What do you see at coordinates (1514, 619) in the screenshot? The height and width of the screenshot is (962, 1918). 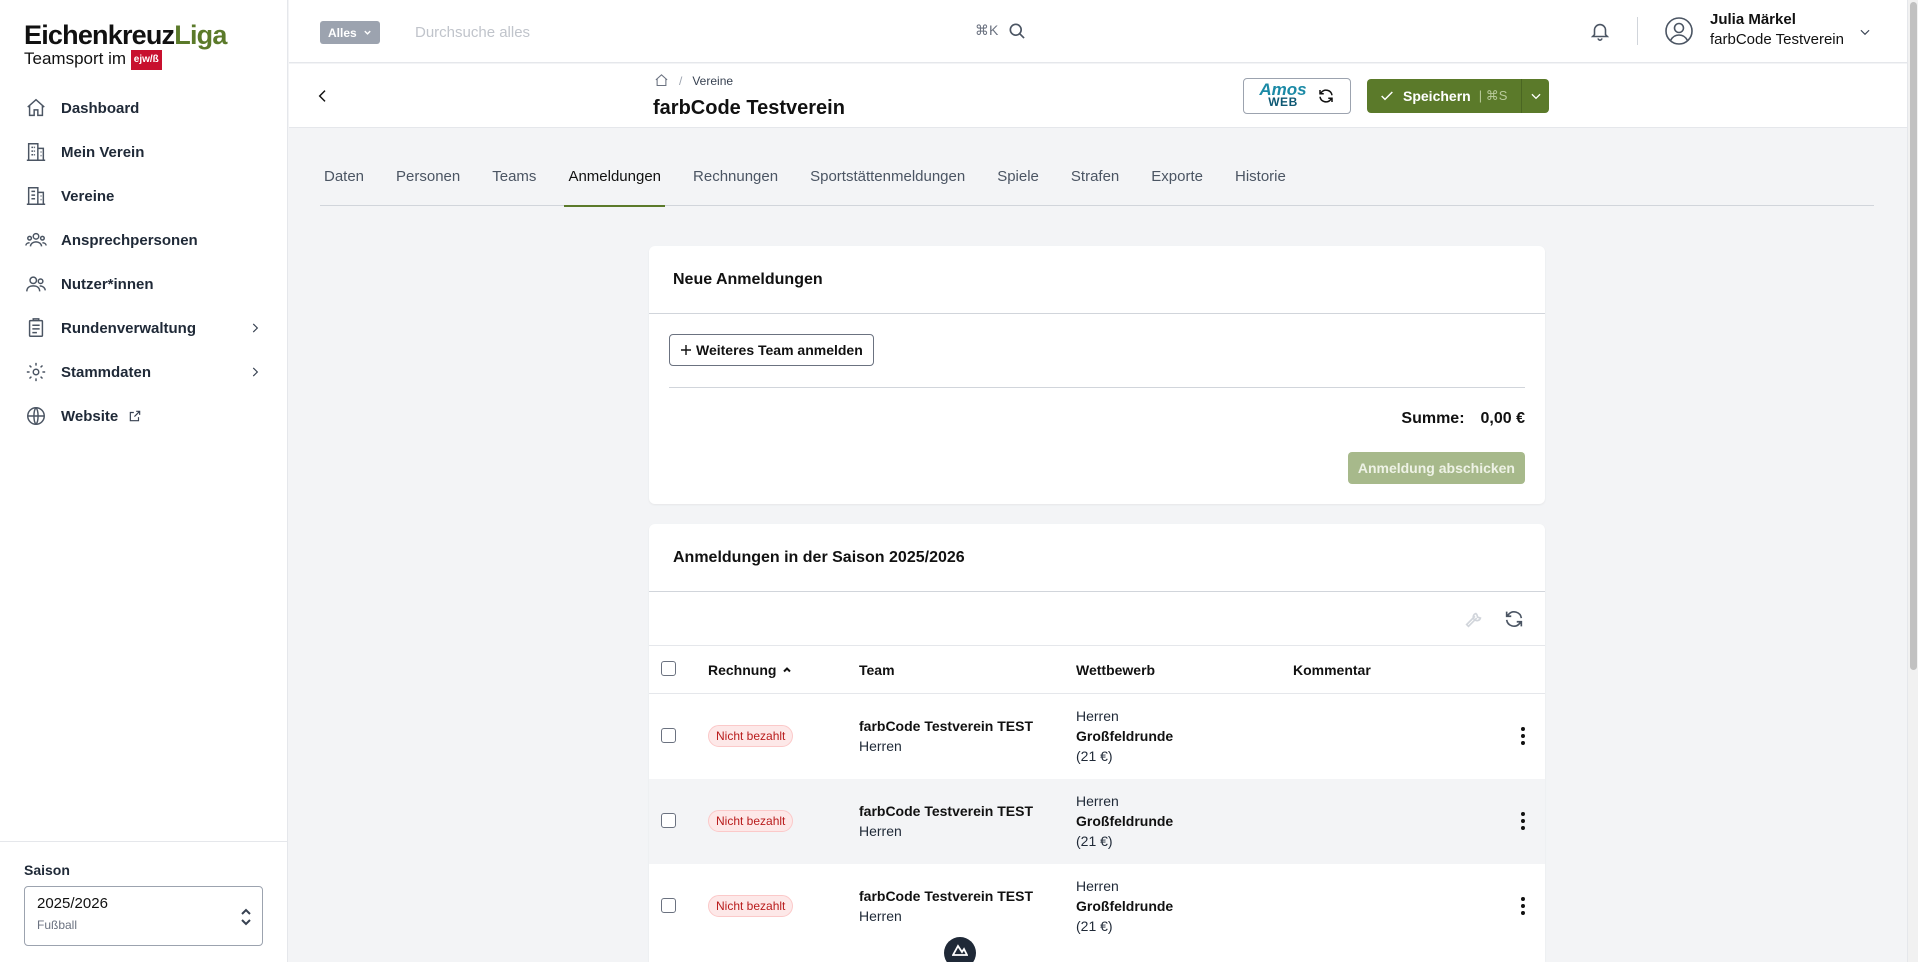 I see `refresh-icon` at bounding box center [1514, 619].